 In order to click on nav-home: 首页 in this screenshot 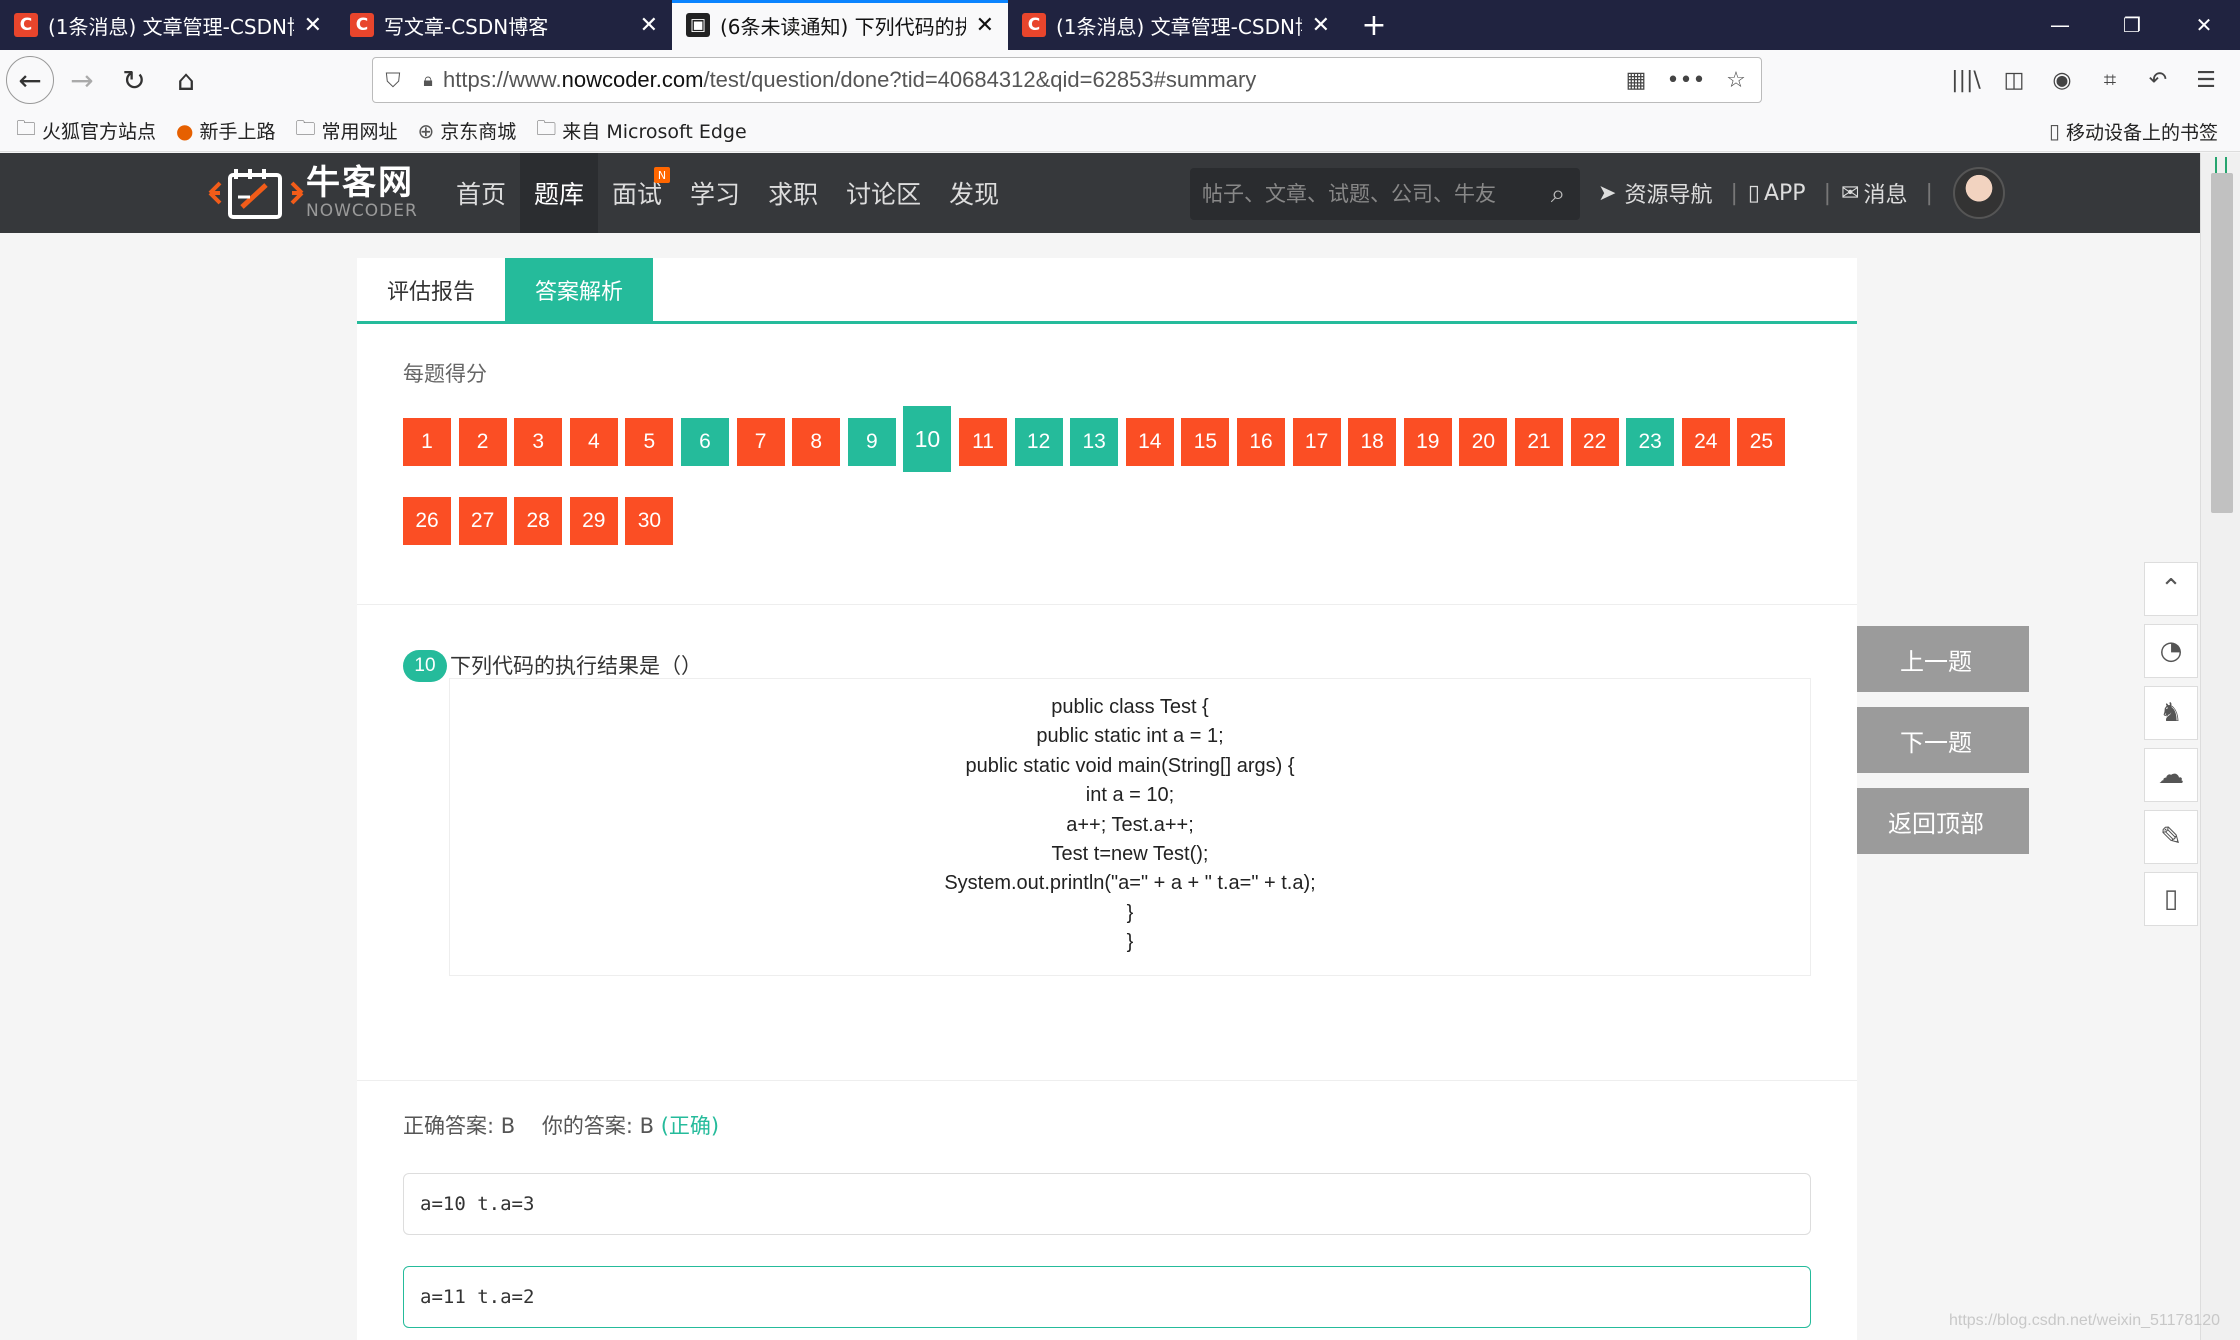, I will do `click(481, 193)`.